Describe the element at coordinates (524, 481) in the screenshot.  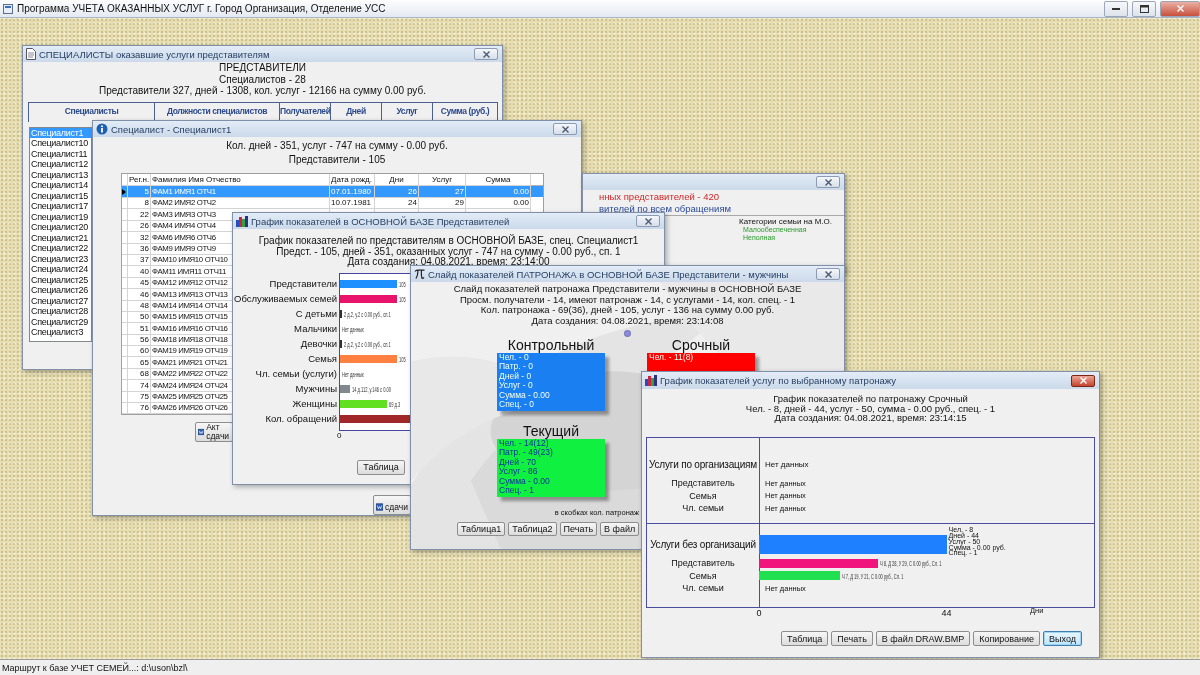
I see `stats-line: Сумма - 0.00` at that location.